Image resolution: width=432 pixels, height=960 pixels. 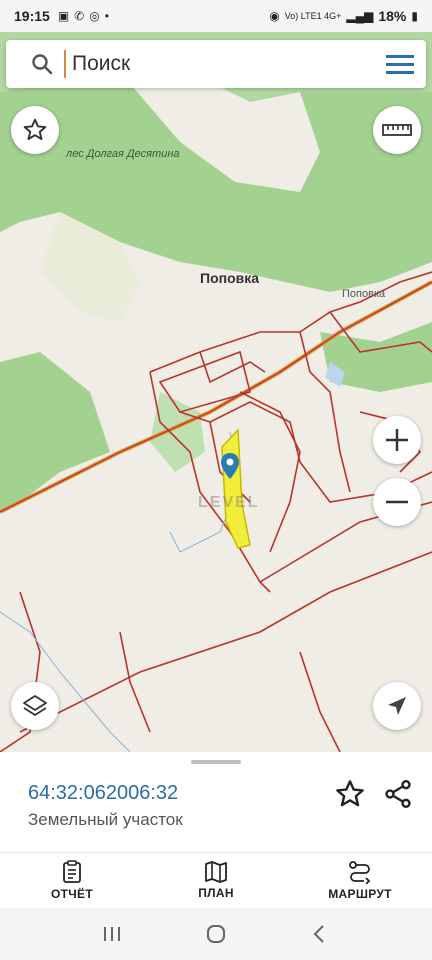 I want to click on forest-label: лес Долгая Десятина, so click(x=123, y=154).